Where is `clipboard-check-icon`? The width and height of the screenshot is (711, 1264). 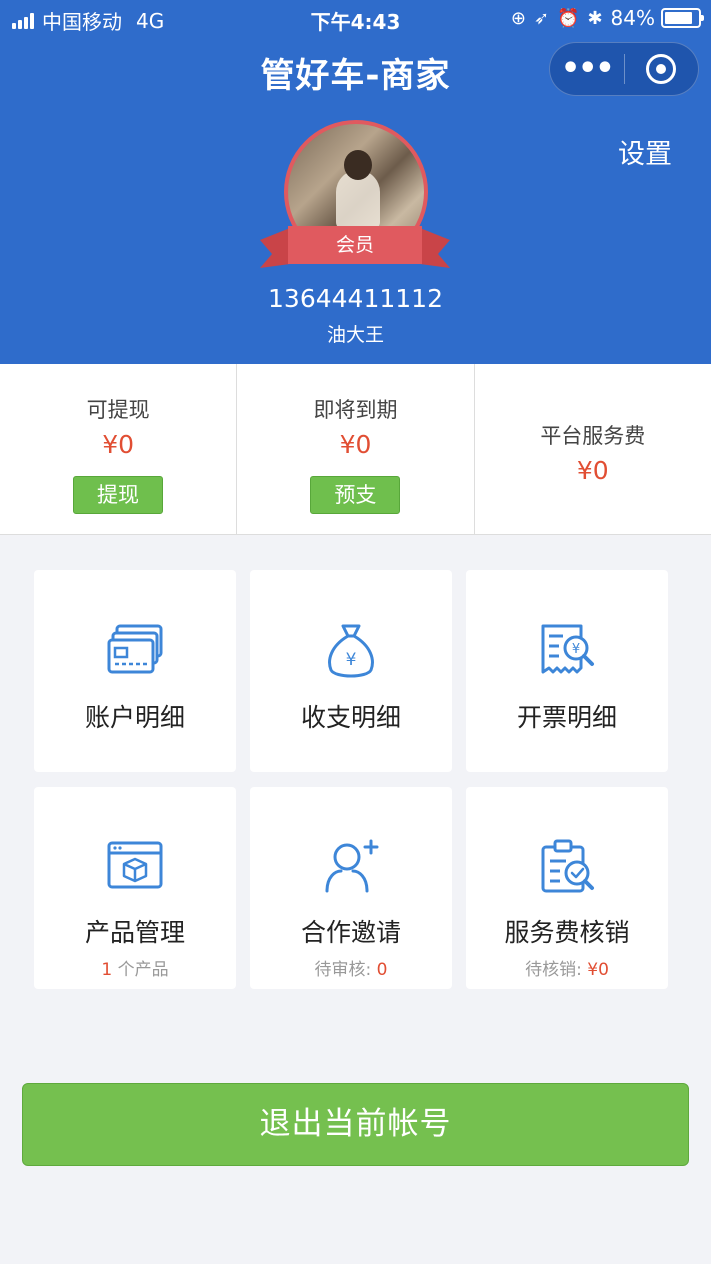
clipboard-check-icon is located at coordinates (567, 866).